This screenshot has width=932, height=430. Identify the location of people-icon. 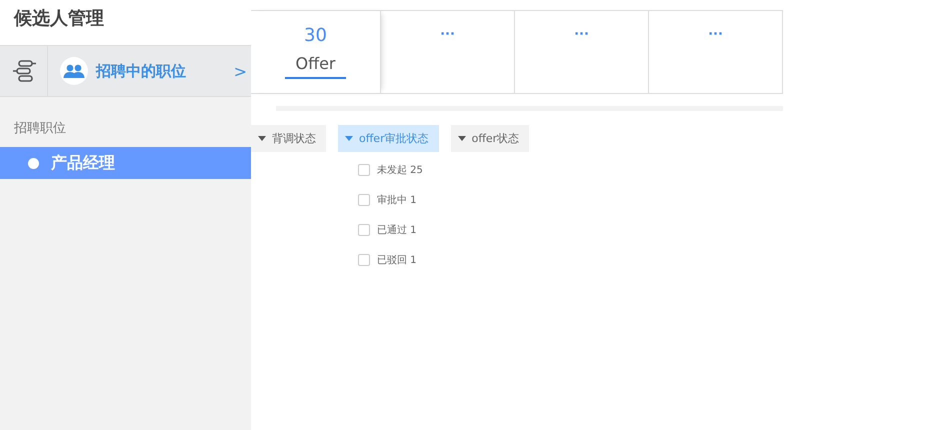
(74, 71).